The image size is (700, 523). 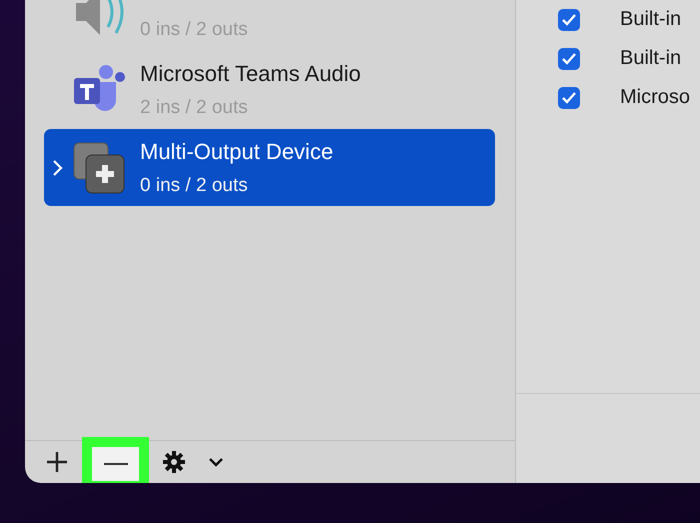 I want to click on selected-device-row: Multi-Output Device 0 ins / 2 outs, so click(x=269, y=167).